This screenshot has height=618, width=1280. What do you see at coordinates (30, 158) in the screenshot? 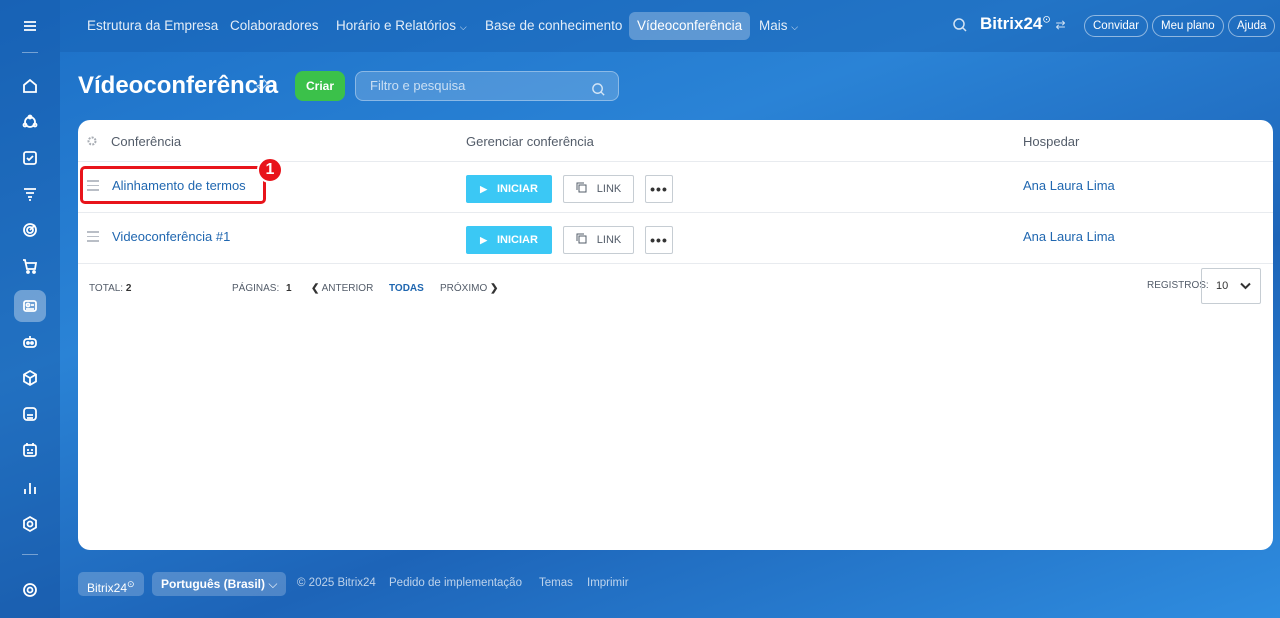
I see `tasks-icon` at bounding box center [30, 158].